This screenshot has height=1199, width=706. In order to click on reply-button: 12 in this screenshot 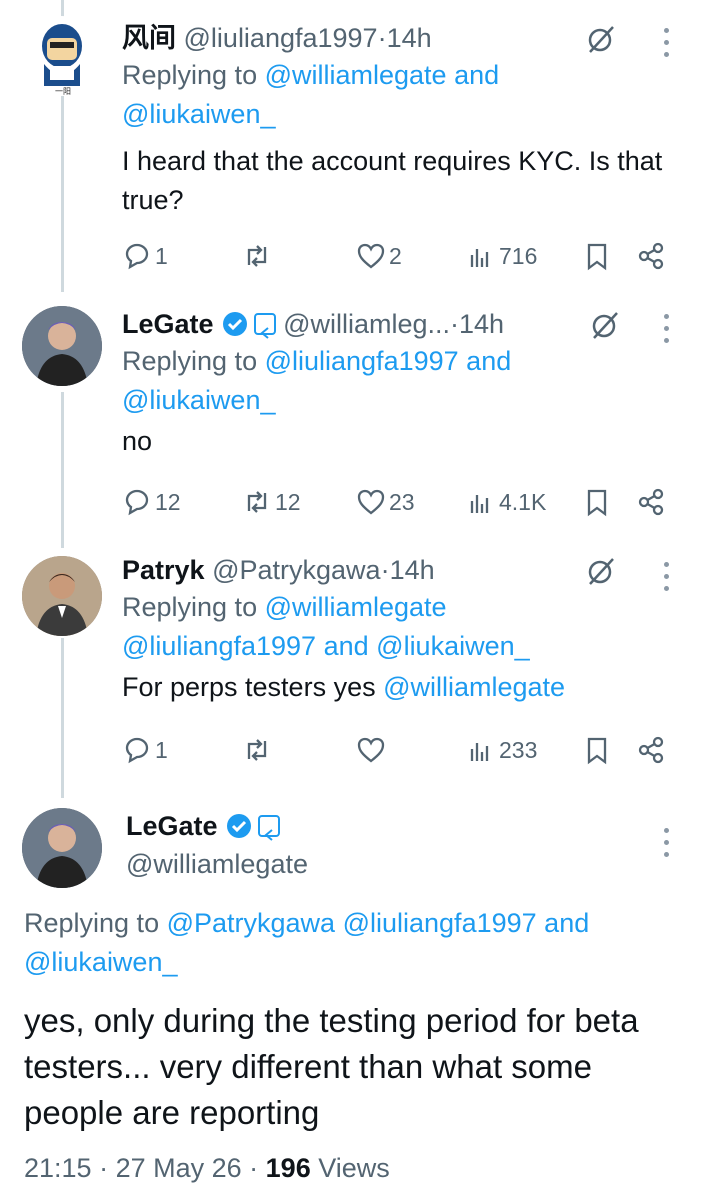, I will do `click(151, 502)`.